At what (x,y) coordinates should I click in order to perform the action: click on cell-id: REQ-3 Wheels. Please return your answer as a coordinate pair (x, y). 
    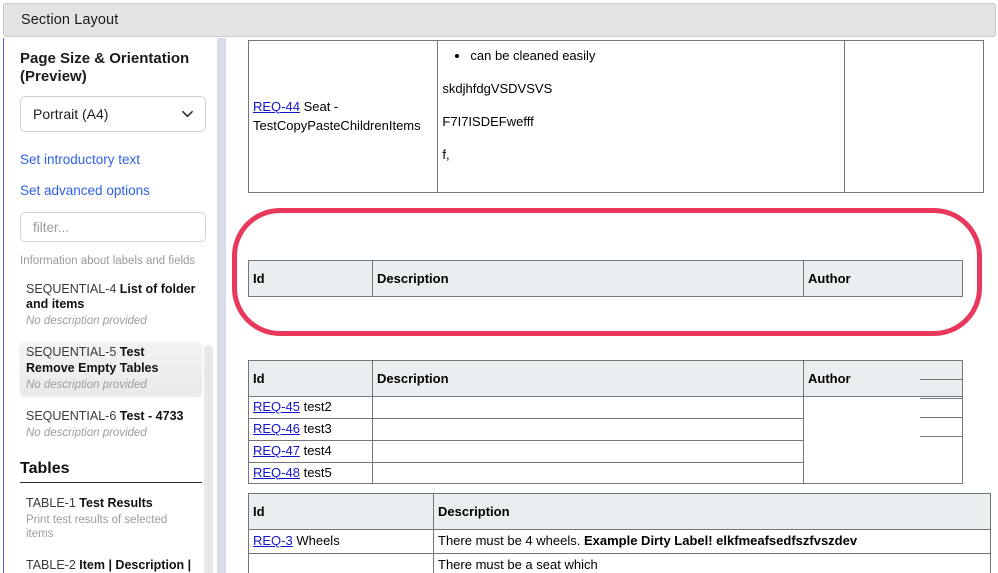
    Looking at the image, I should click on (341, 541).